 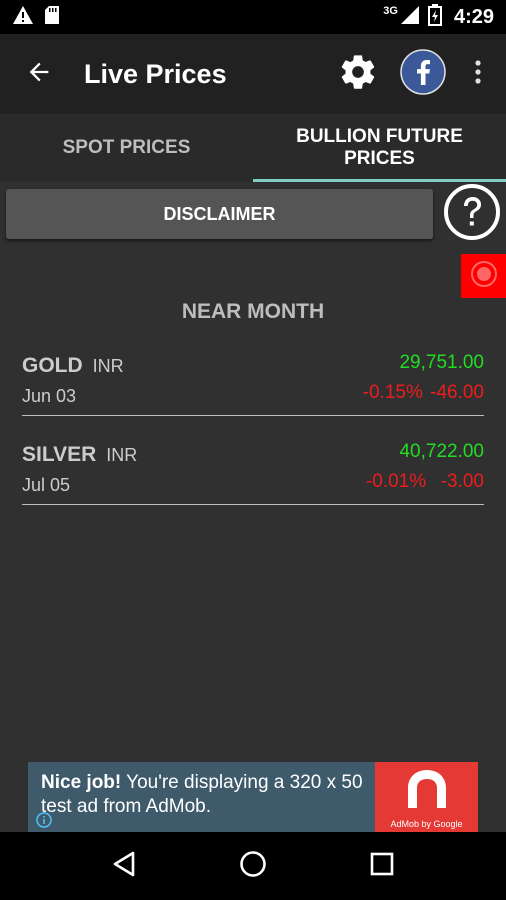 I want to click on list-item: SILVER INR Jul 05 40,722.00 -0.01% -3.00, so click(x=253, y=472).